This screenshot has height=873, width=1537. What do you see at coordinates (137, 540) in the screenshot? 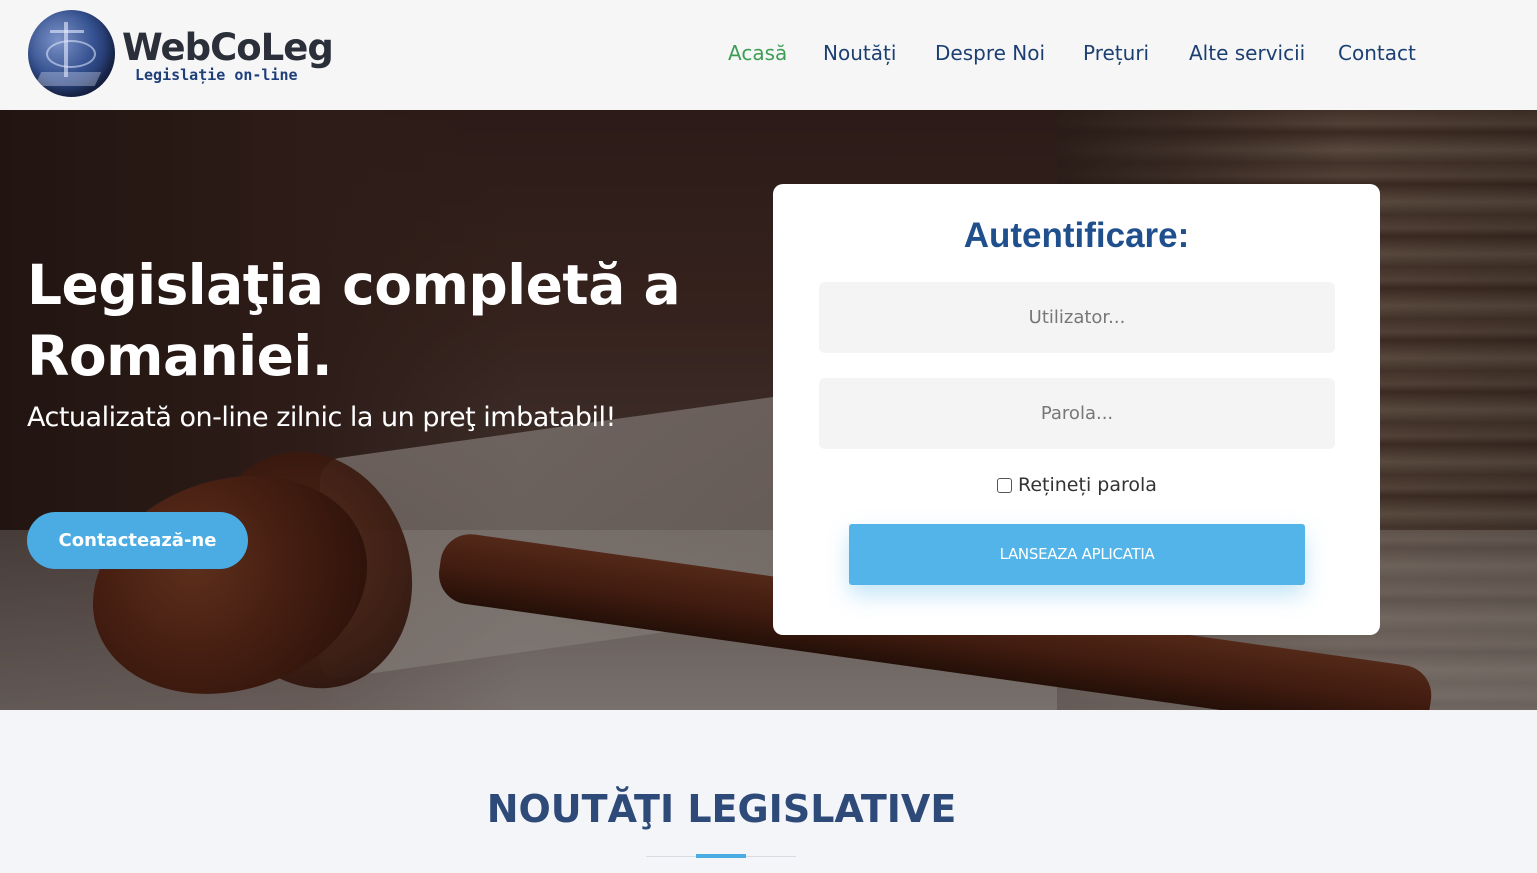
I see `contact-button: Contactează-ne` at bounding box center [137, 540].